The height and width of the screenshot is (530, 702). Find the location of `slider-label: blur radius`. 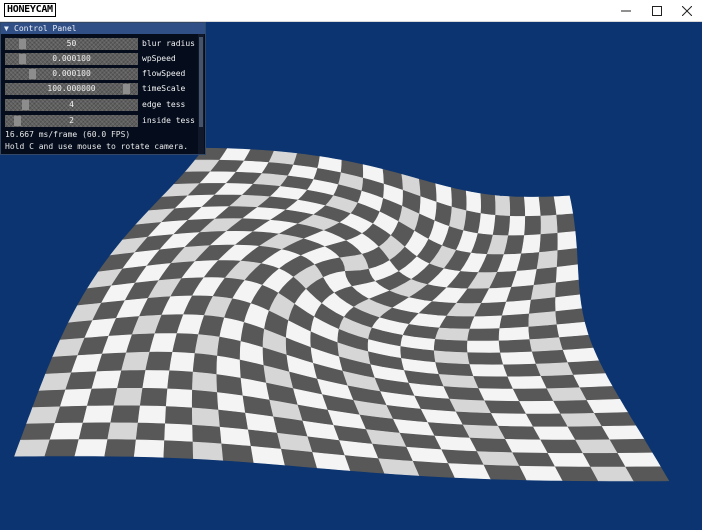

slider-label: blur radius is located at coordinates (168, 43).